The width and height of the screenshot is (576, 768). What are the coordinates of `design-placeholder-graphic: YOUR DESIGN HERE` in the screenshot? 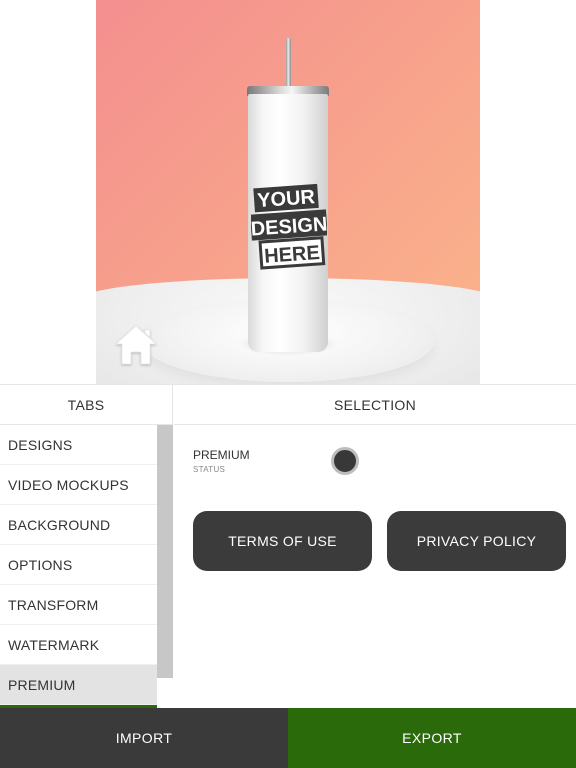 It's located at (289, 226).